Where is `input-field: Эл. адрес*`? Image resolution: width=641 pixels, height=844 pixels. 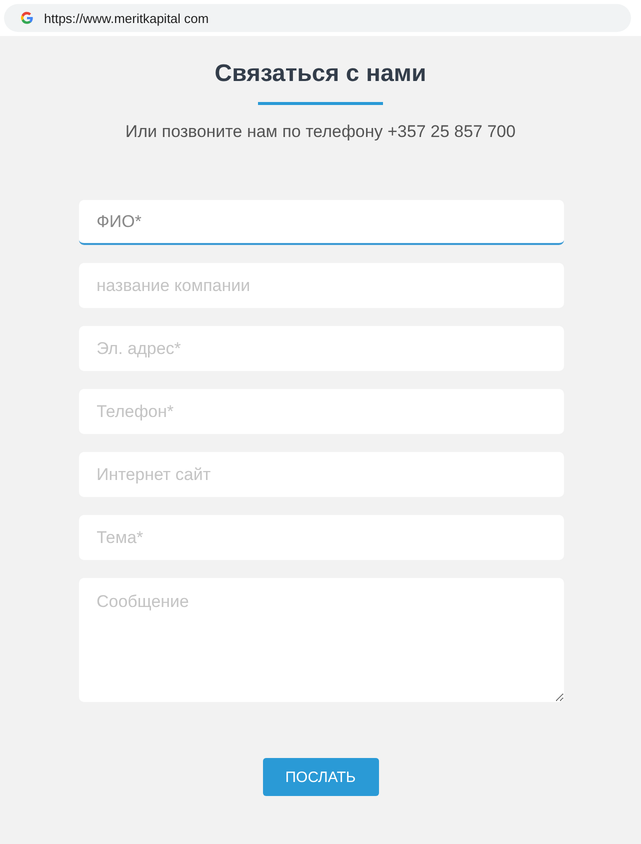
input-field: Эл. адрес* is located at coordinates (321, 348).